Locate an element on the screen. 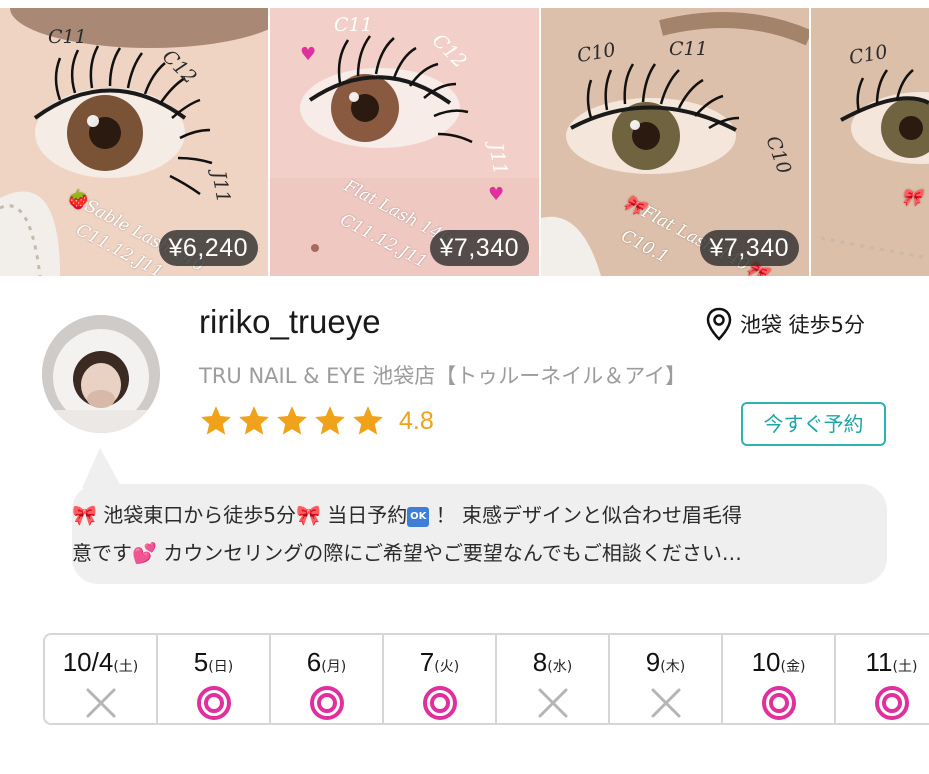  day-weekday: (水) is located at coordinates (560, 667).